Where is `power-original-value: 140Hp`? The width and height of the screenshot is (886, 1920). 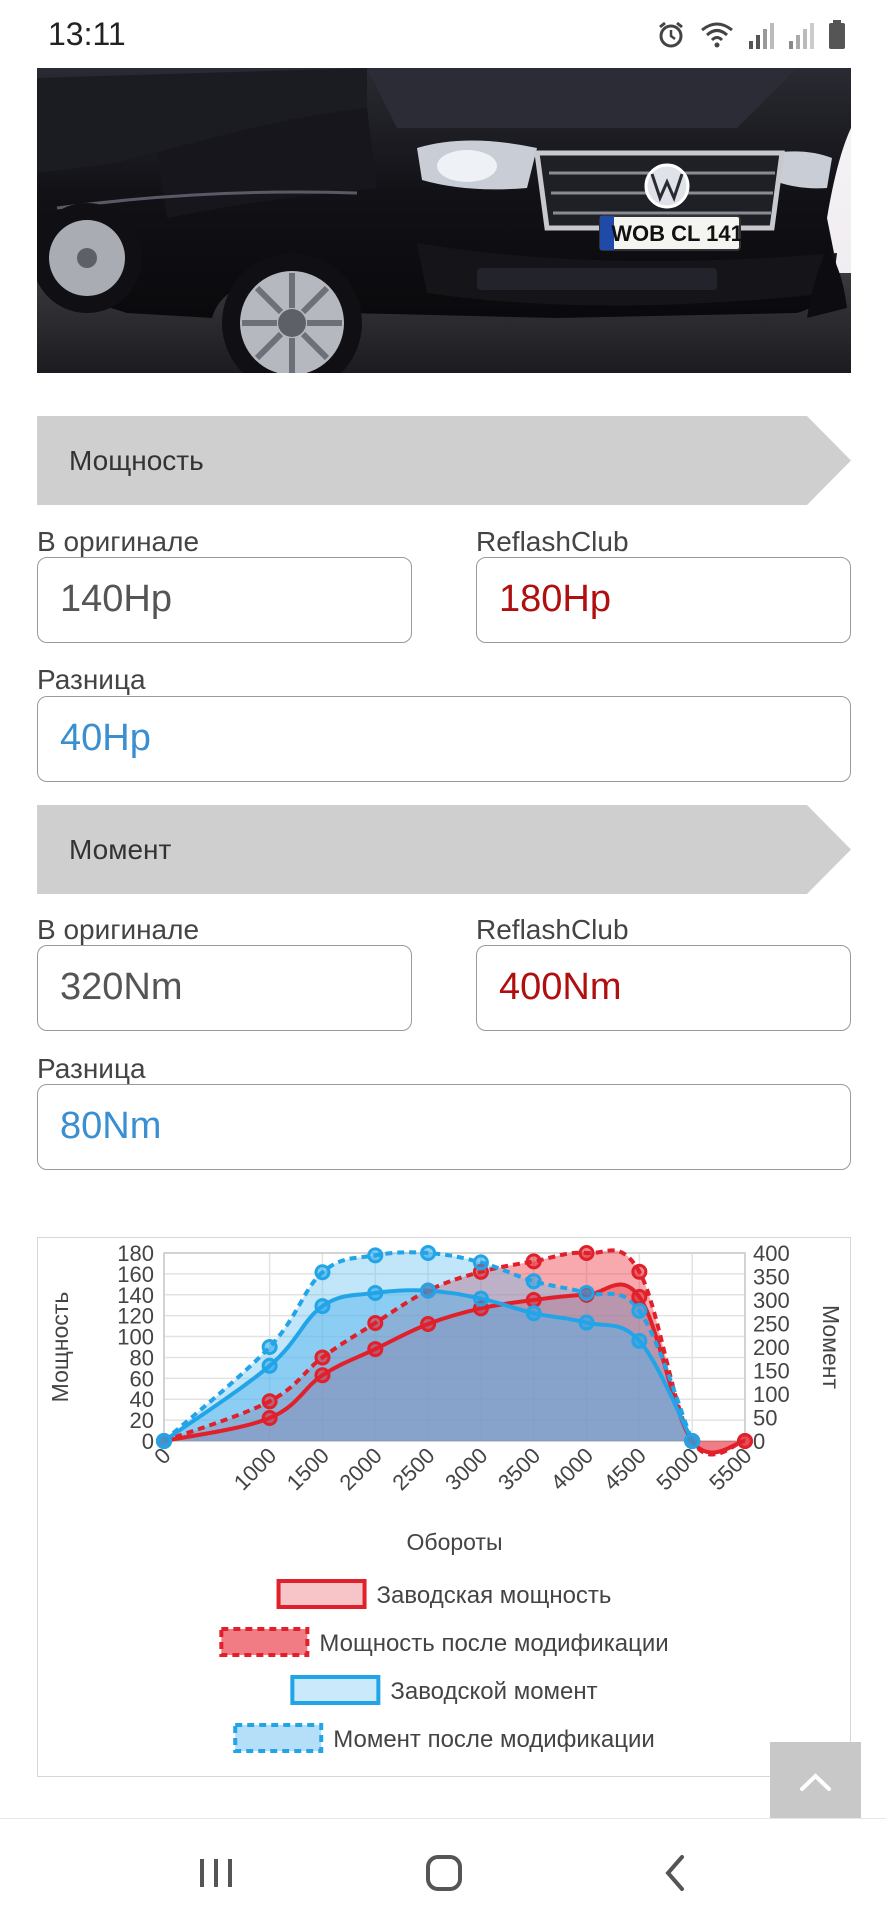
power-original-value: 140Hp is located at coordinates (116, 599).